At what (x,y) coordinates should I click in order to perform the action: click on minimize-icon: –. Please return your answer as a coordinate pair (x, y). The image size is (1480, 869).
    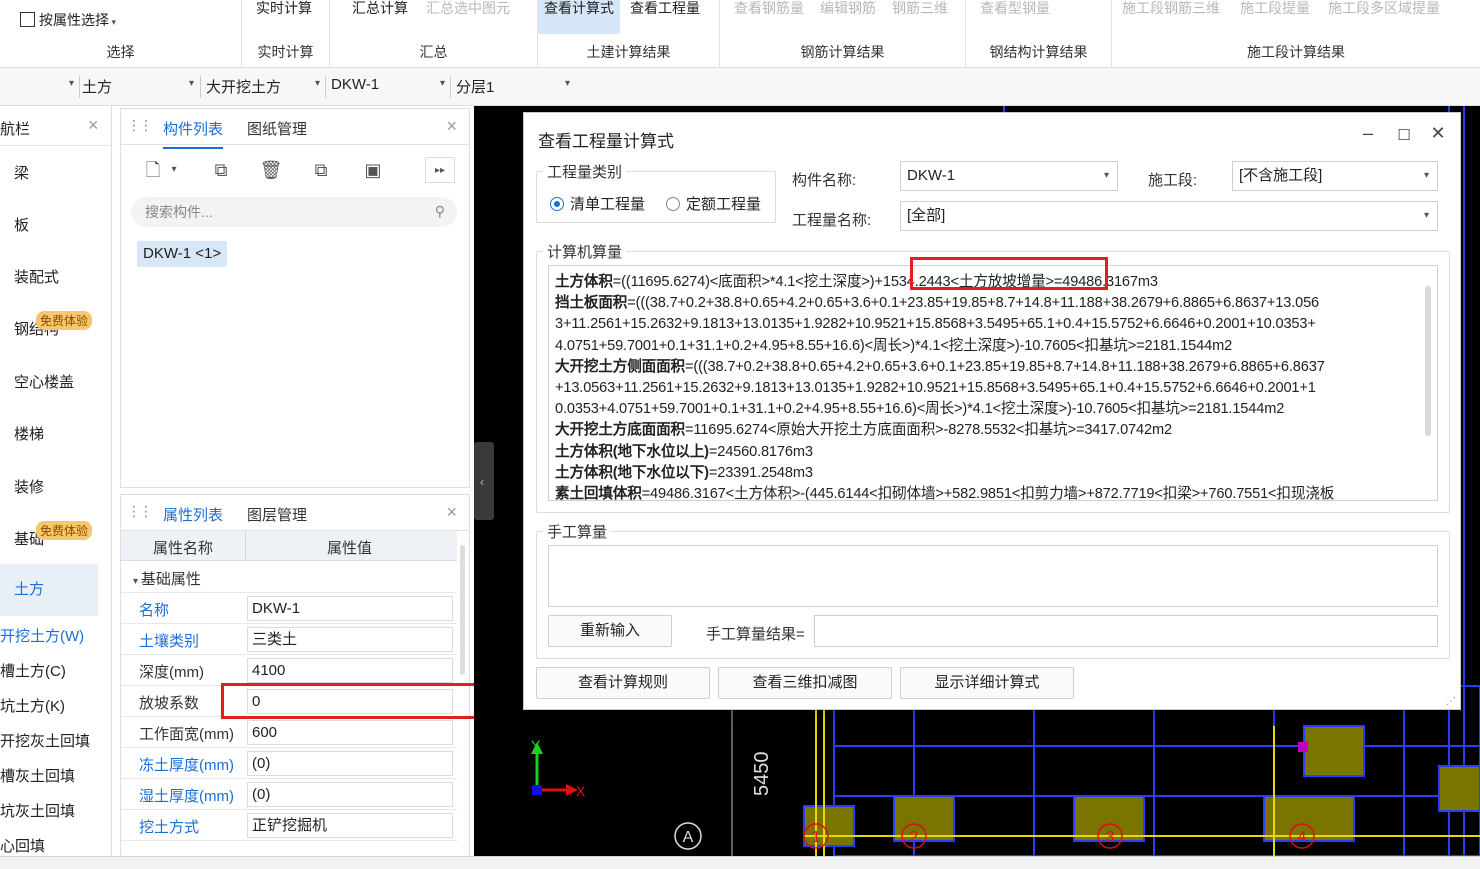
    Looking at the image, I should click on (1368, 133).